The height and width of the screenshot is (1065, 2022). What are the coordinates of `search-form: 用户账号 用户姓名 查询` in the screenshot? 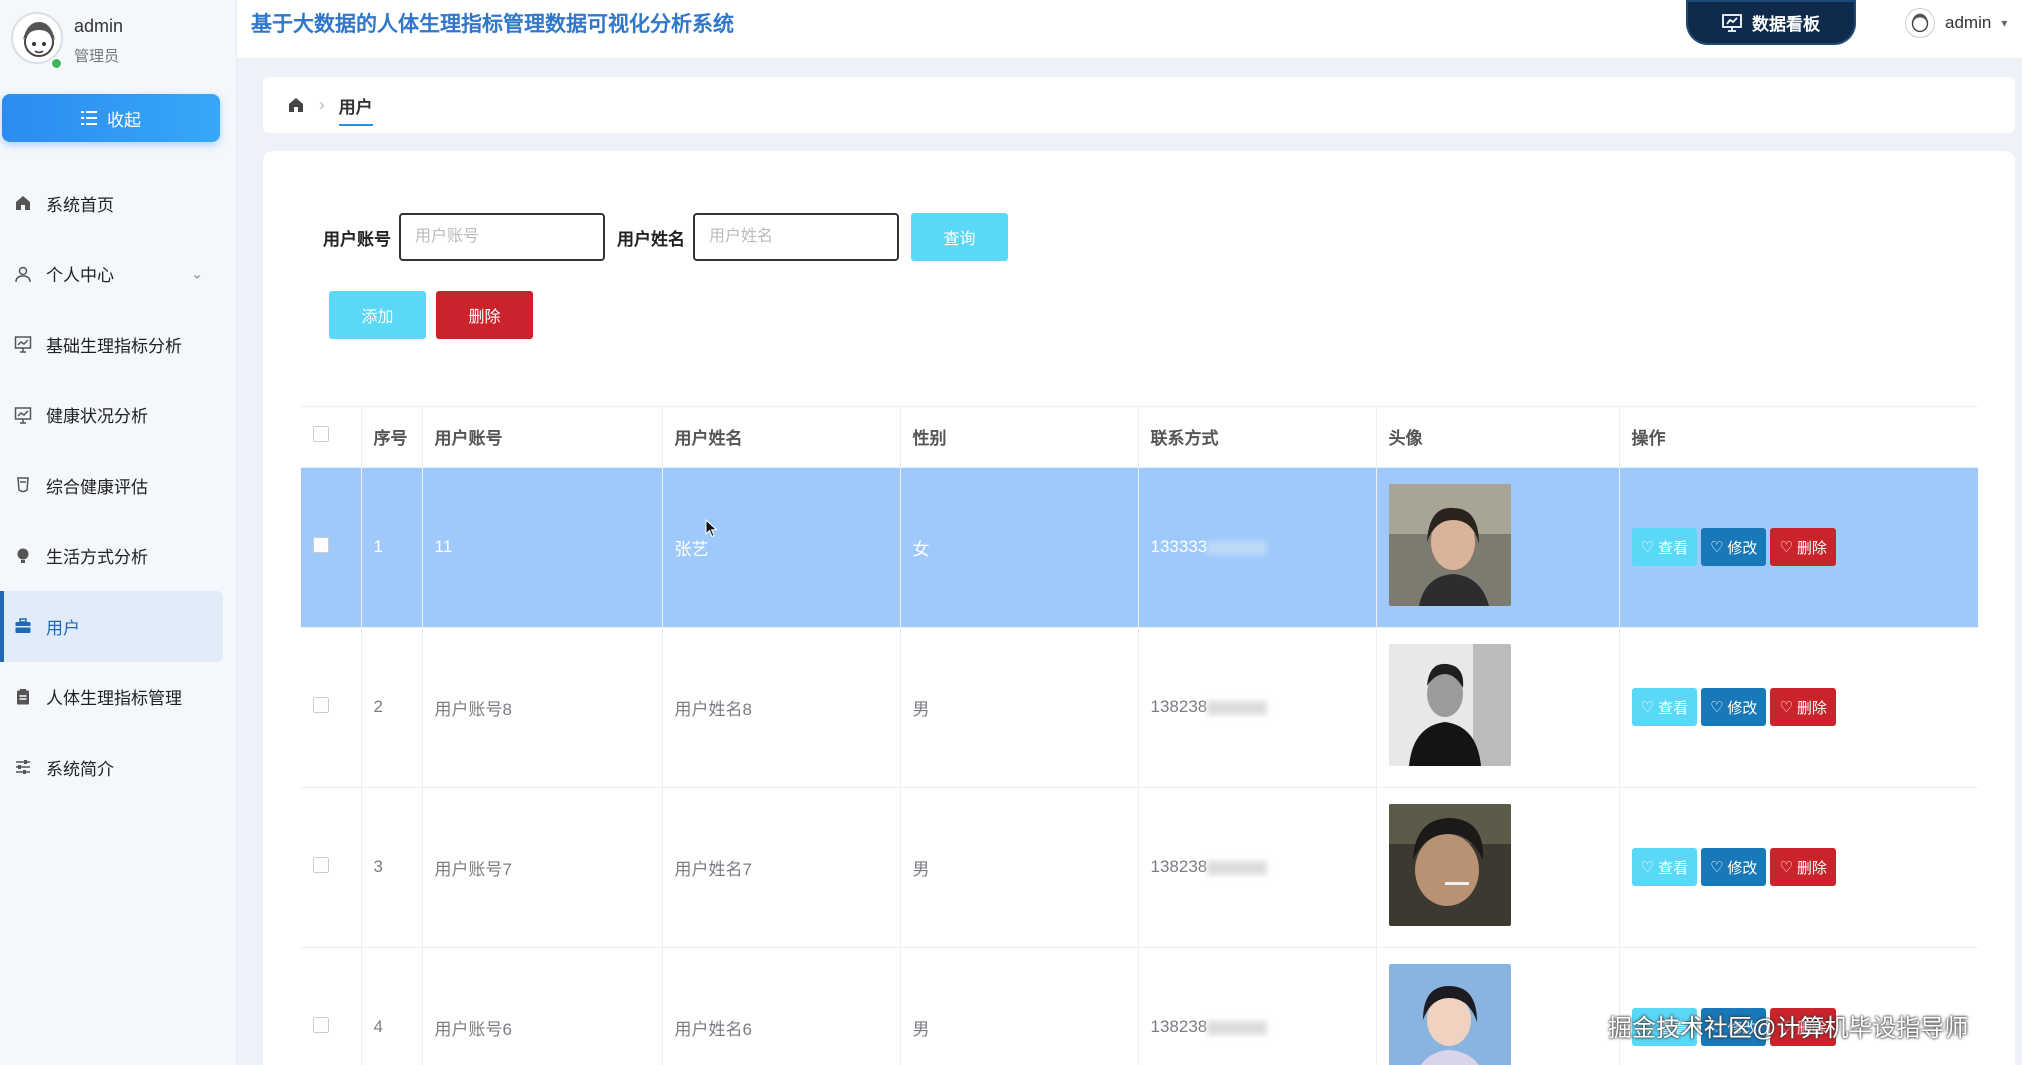 It's located at (665, 237).